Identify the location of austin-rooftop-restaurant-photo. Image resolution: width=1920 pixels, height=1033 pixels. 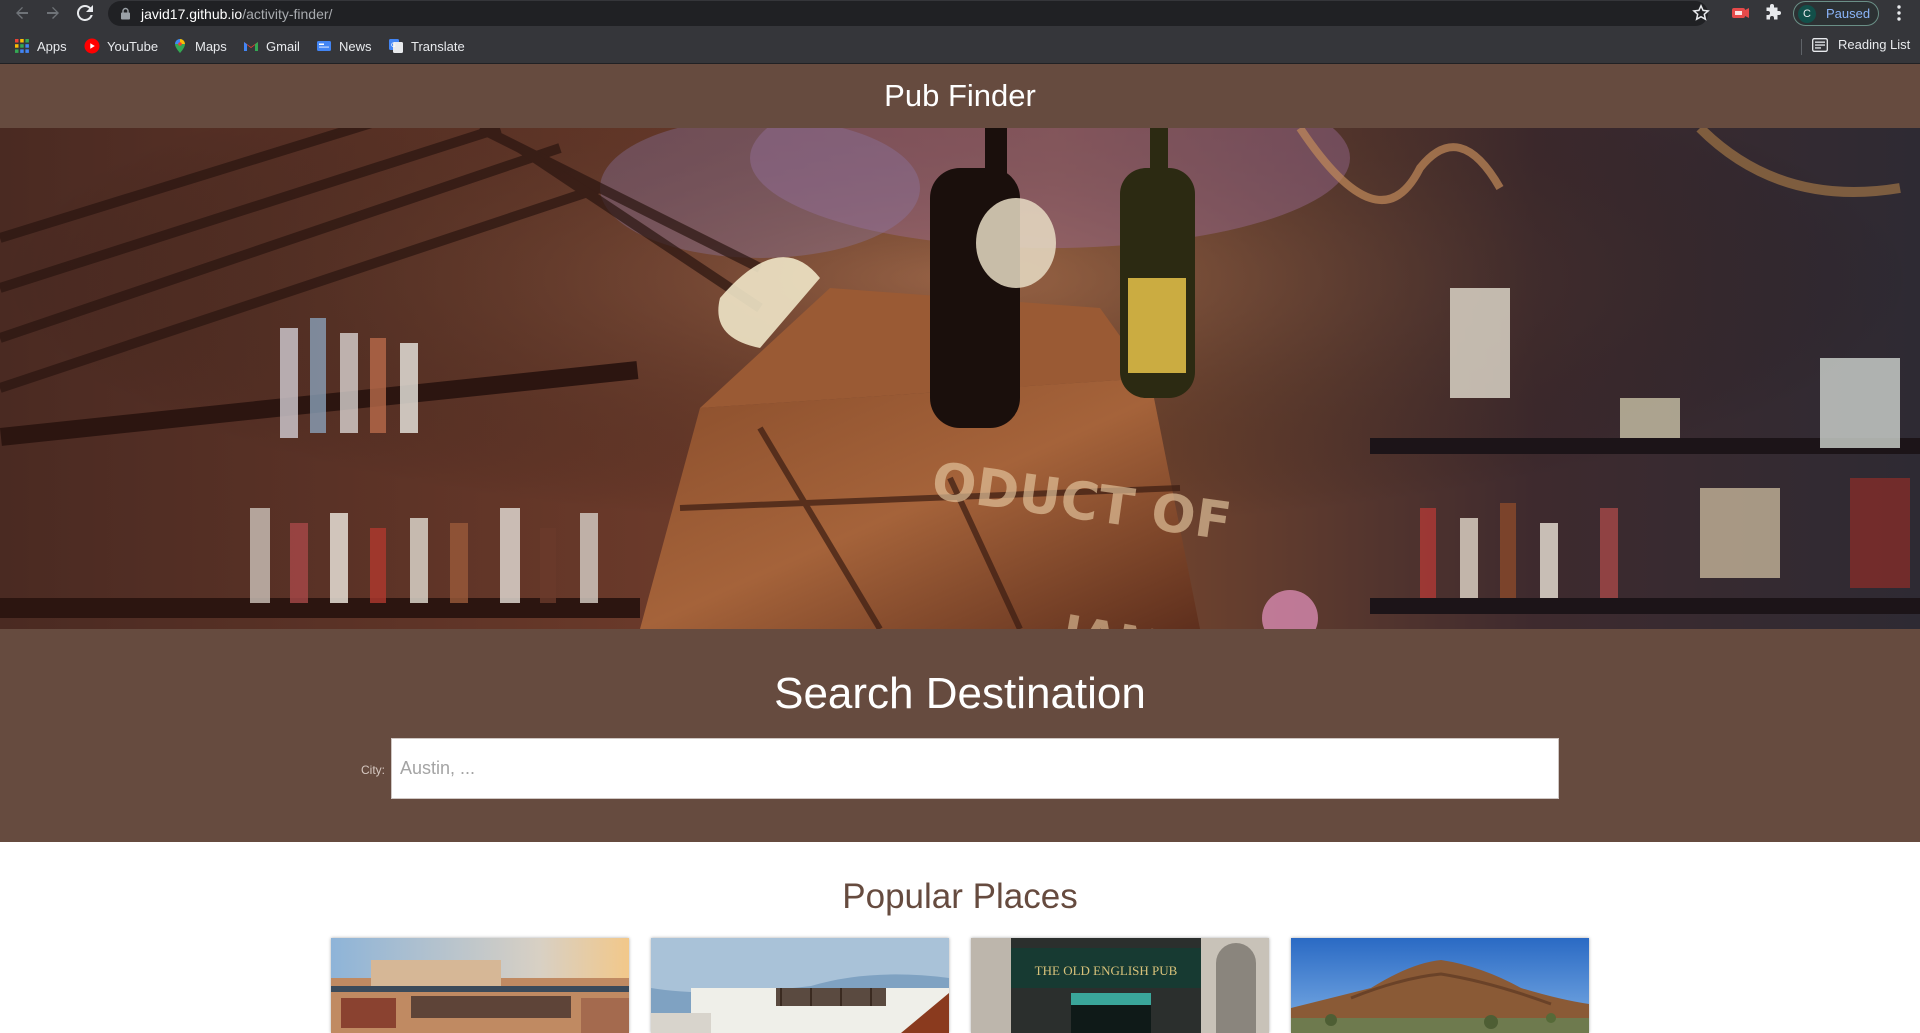
(480, 985).